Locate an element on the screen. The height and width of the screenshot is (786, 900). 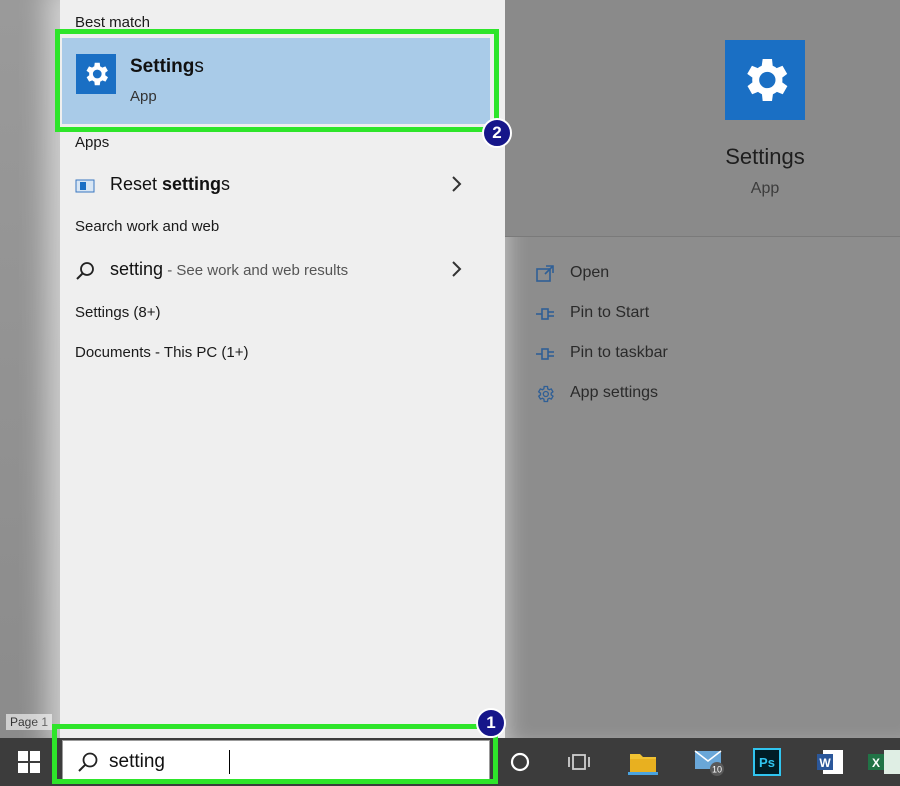
documents-category: Documents - This PC (1+) is located at coordinates (162, 352).